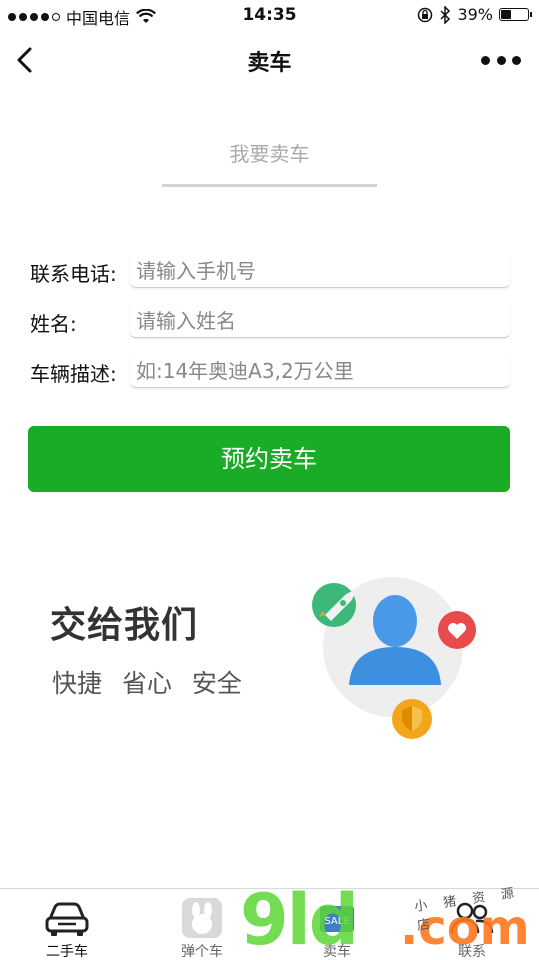 Image resolution: width=539 pixels, height=960 pixels. I want to click on tab-bar: 二手车 弹个车 SALE 卖车 联系, so click(269, 924).